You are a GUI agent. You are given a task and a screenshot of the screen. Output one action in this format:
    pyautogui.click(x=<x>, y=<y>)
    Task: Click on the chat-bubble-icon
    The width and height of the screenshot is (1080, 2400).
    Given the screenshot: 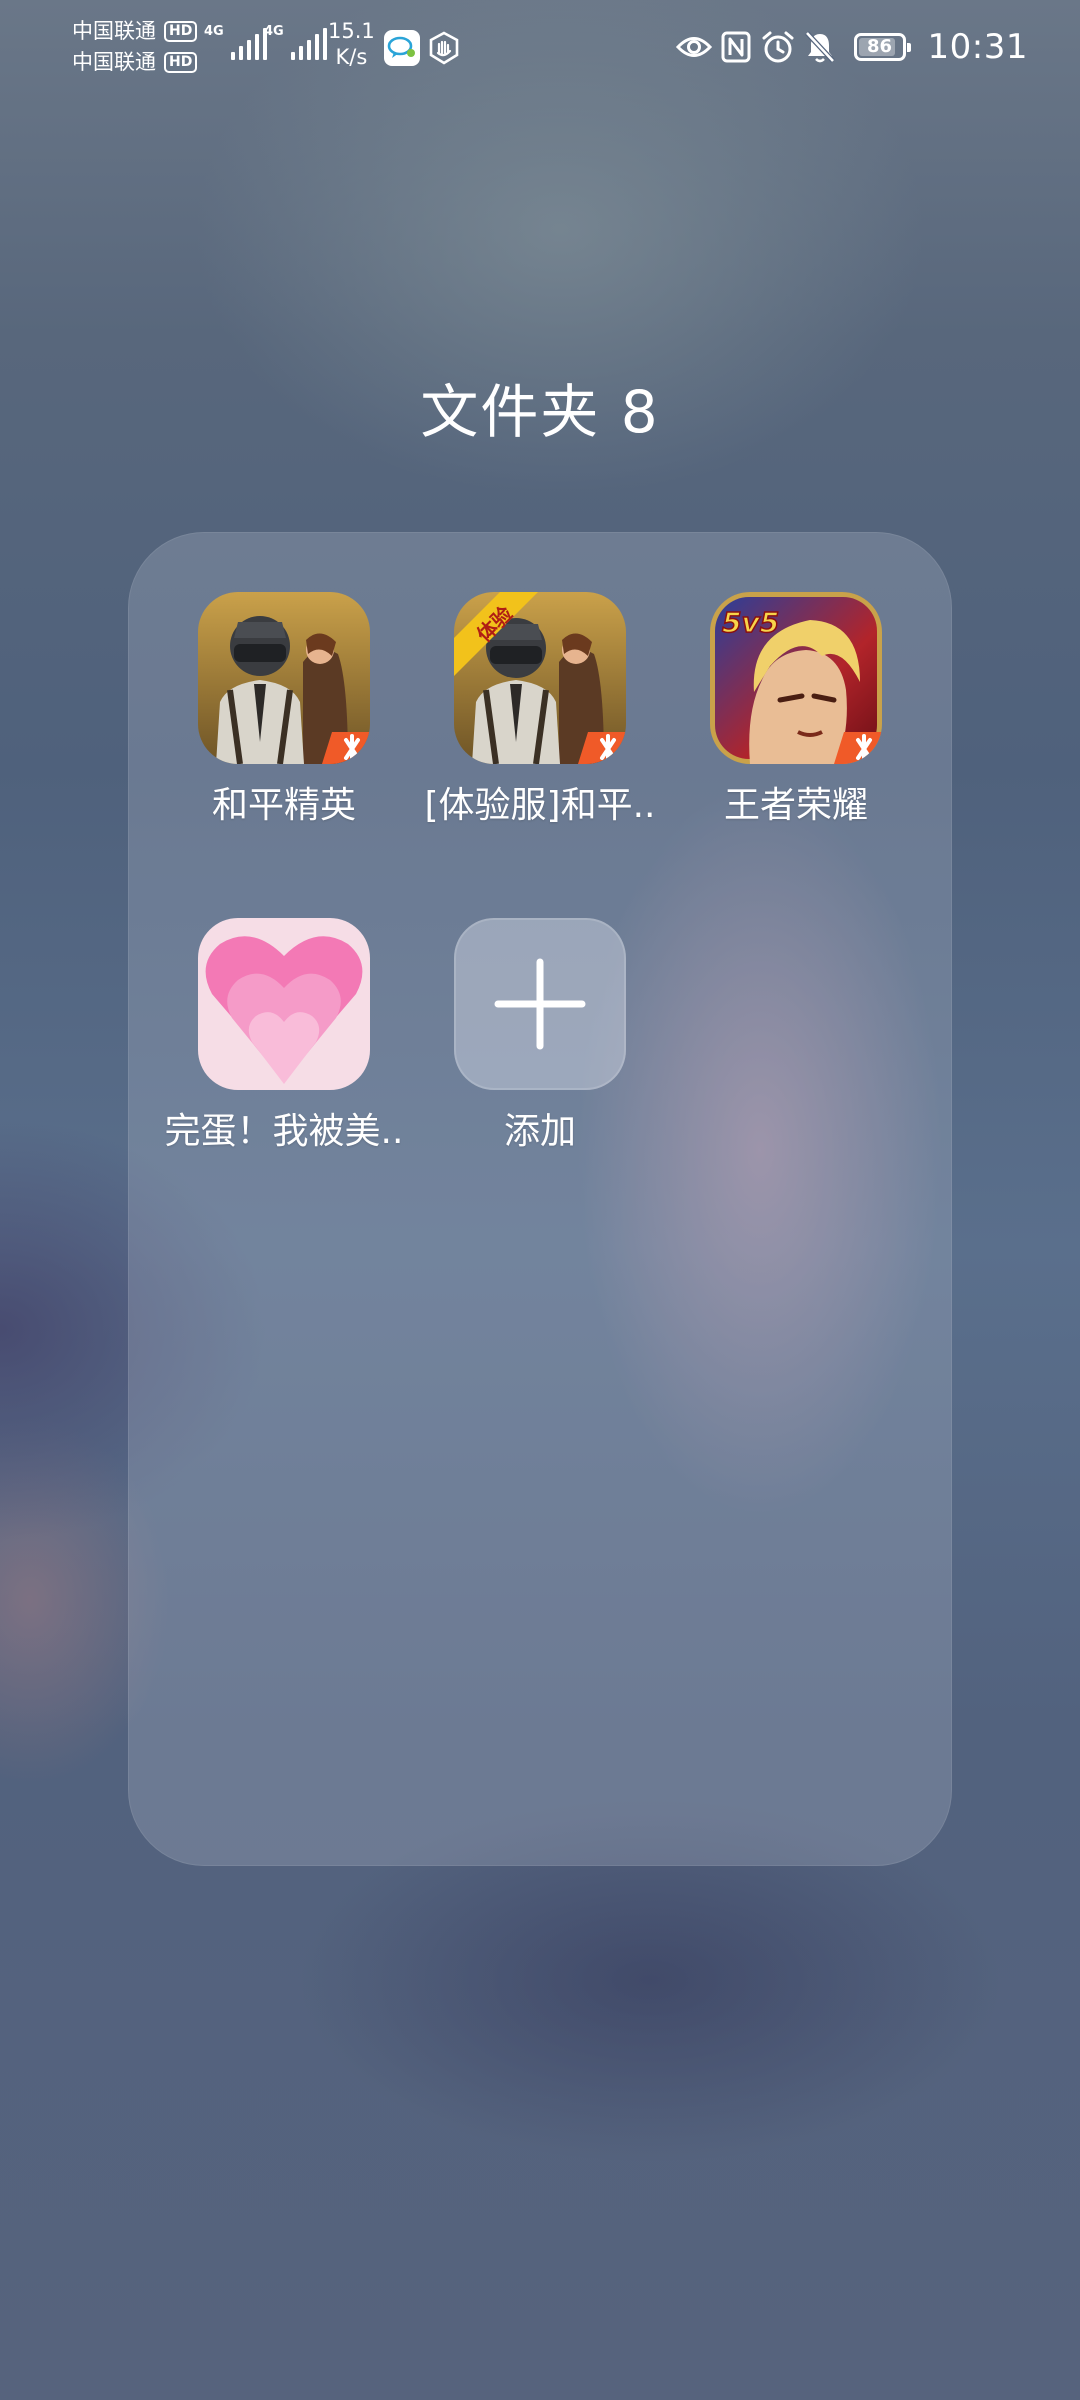 What is the action you would take?
    pyautogui.click(x=402, y=48)
    